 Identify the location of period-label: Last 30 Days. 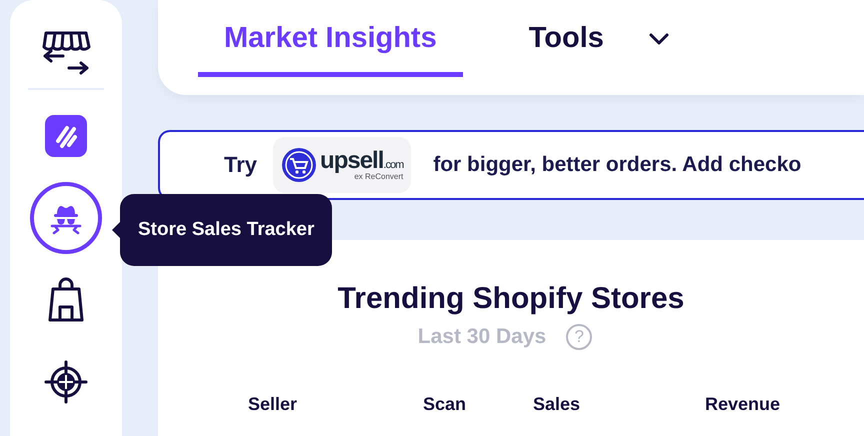
(482, 337).